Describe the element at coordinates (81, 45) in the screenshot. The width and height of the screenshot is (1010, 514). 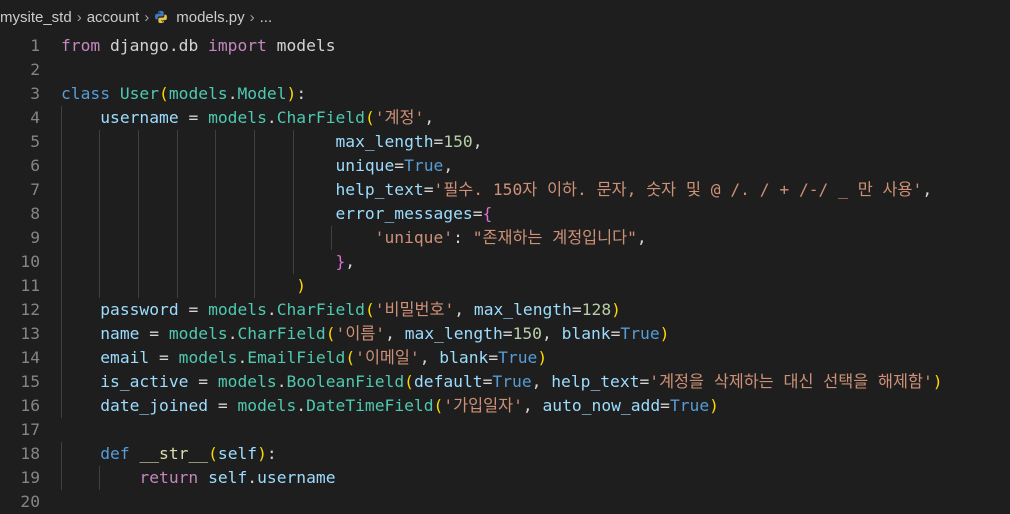
I see `code-token: from` at that location.